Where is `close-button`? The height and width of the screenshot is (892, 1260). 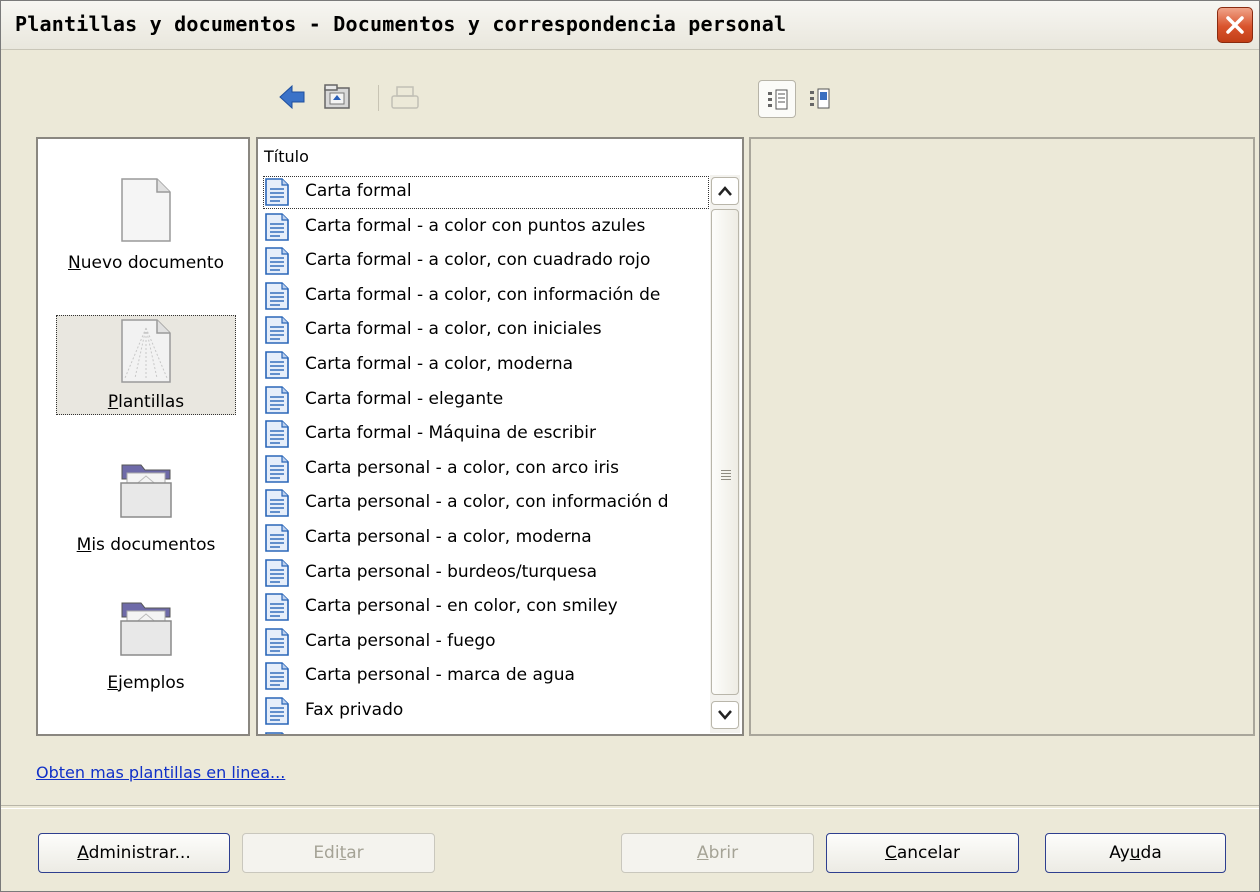 close-button is located at coordinates (1235, 25).